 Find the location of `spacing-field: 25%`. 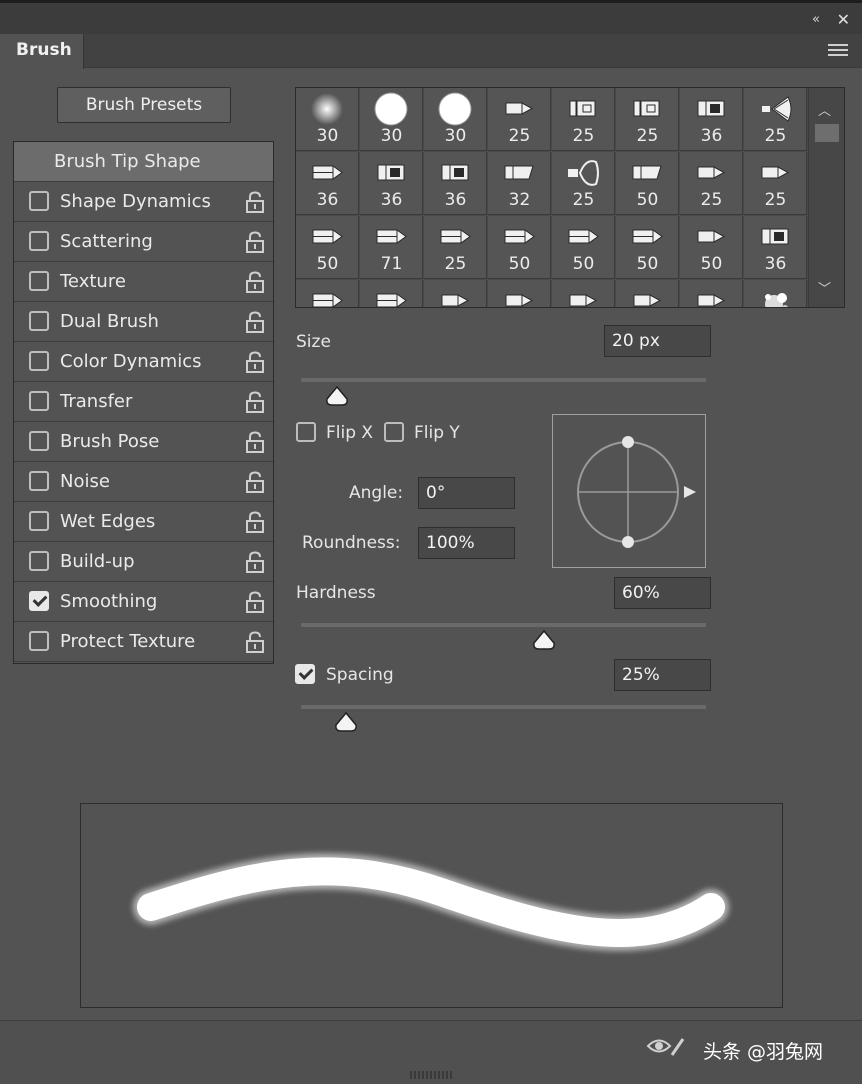

spacing-field: 25% is located at coordinates (662, 675).